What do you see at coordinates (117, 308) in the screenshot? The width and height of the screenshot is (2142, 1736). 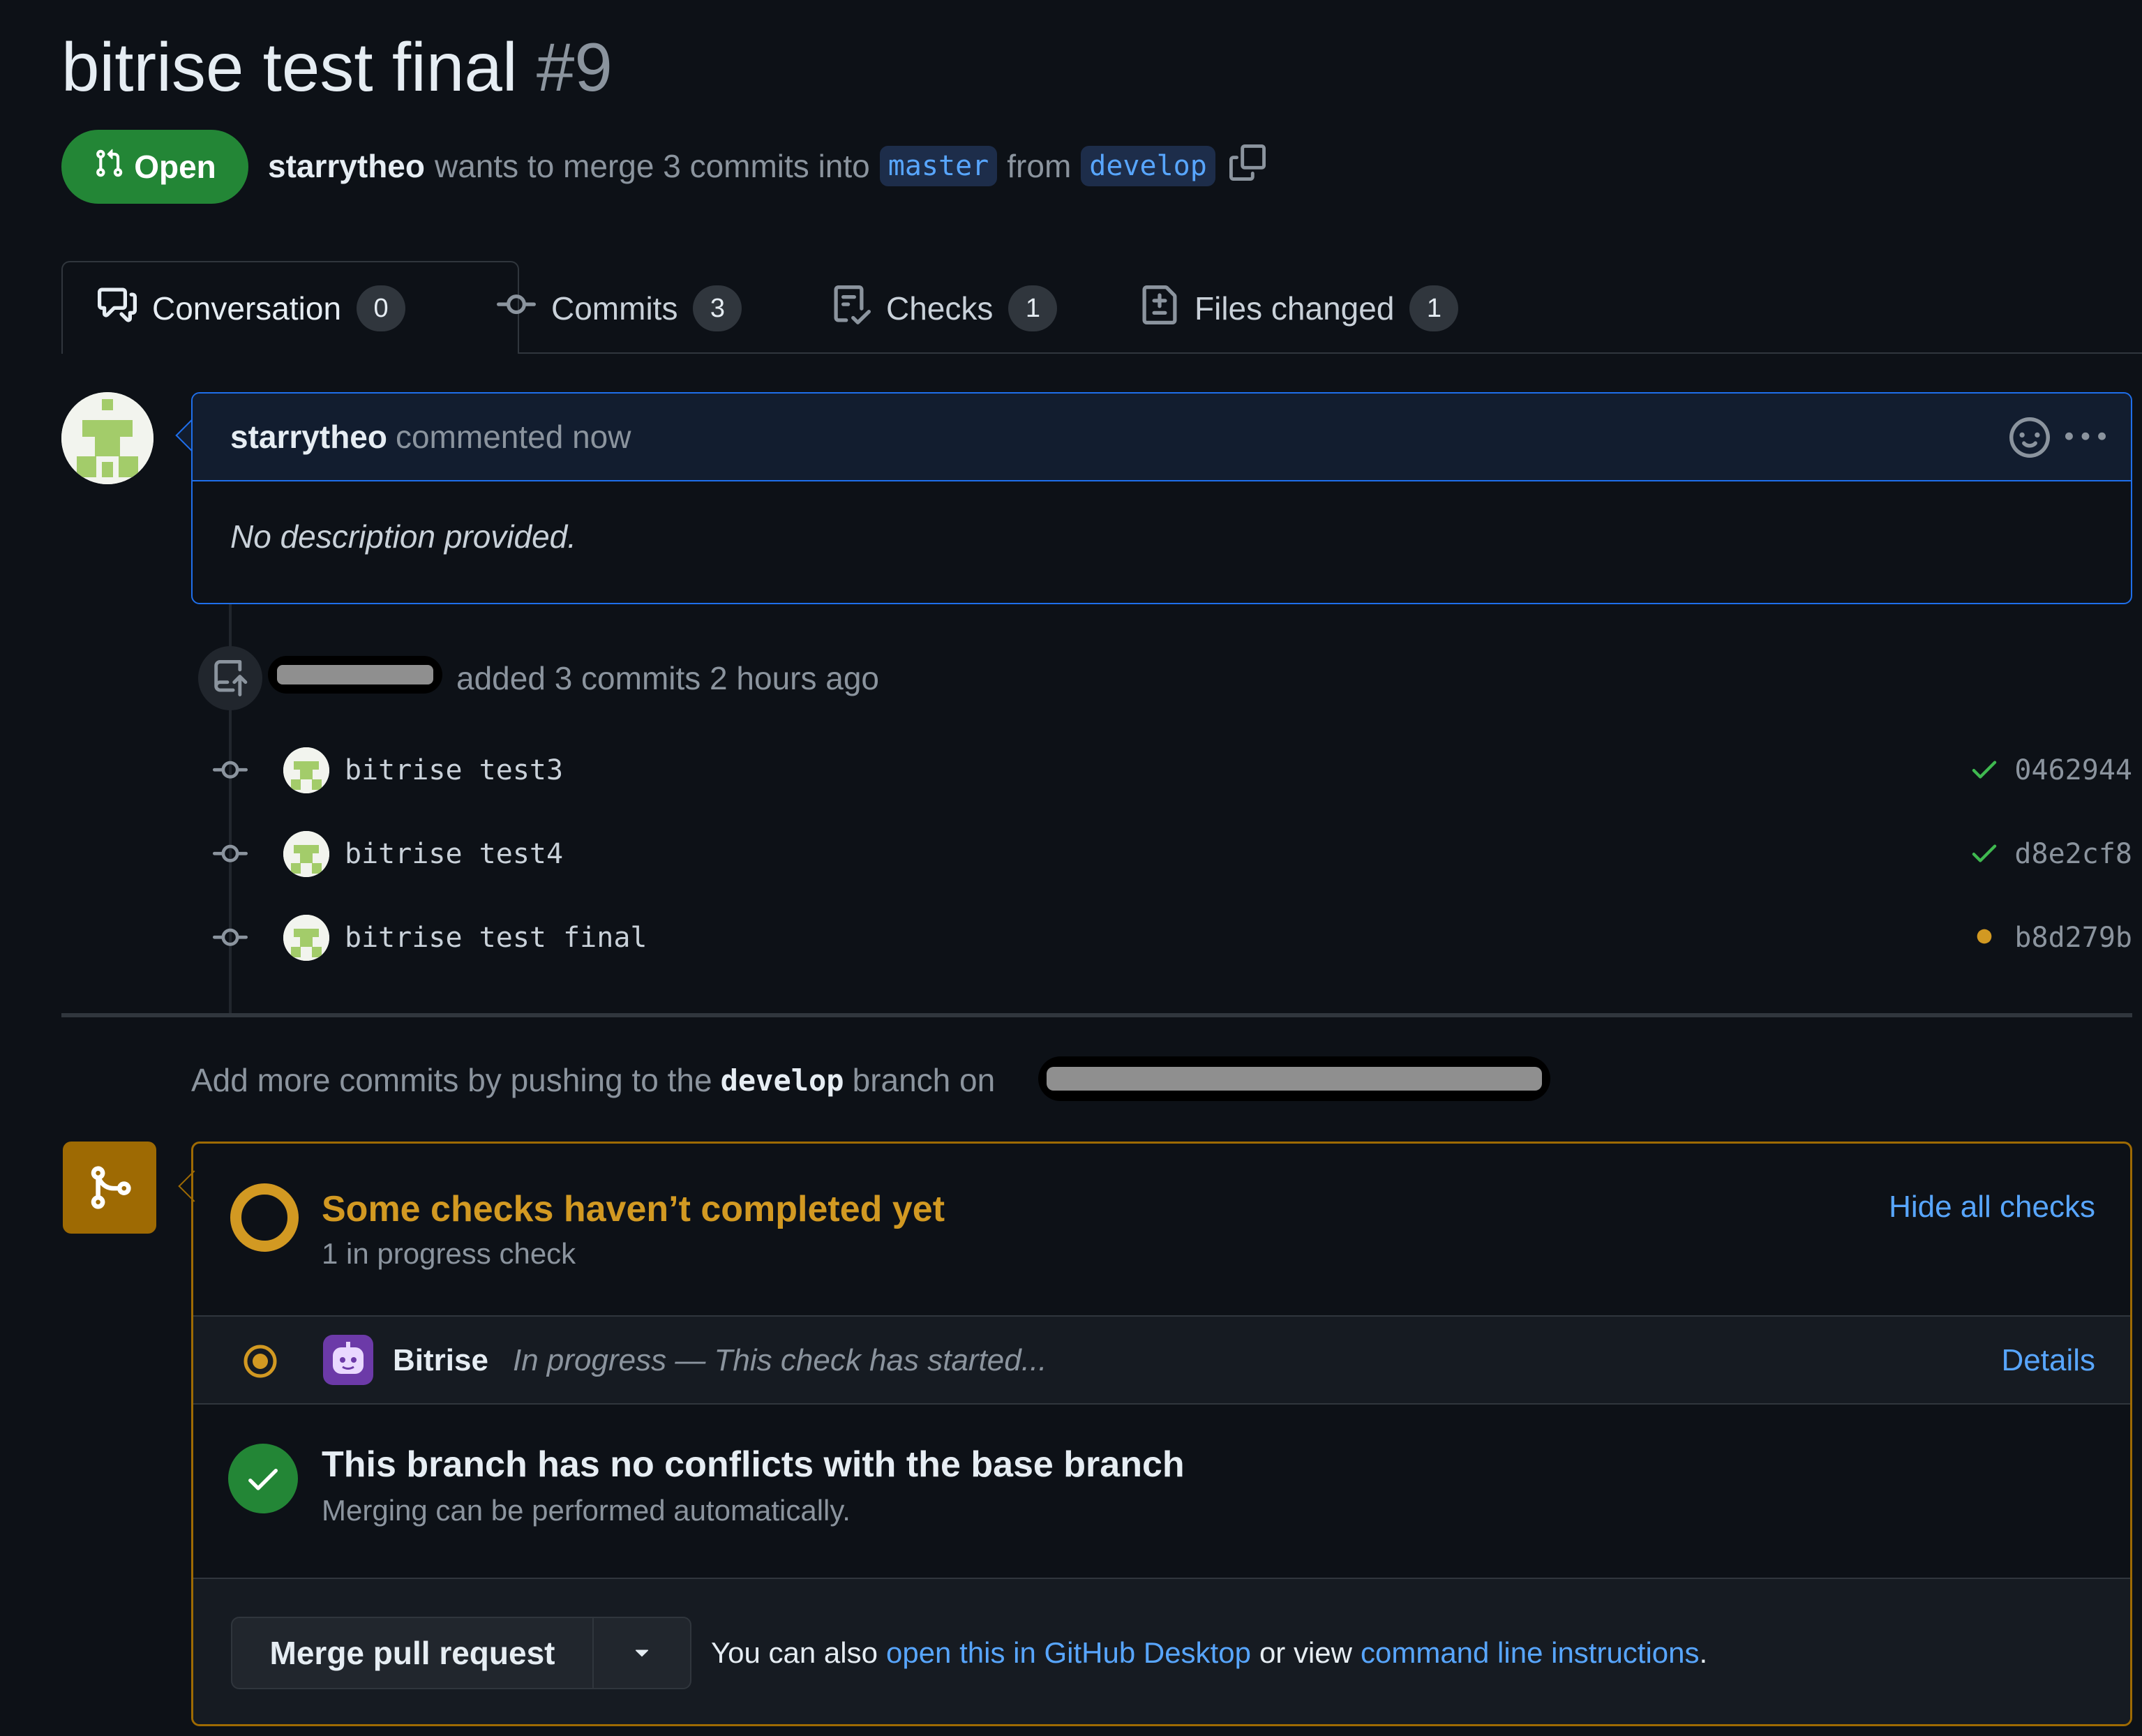 I see `comment-discussion-icon` at bounding box center [117, 308].